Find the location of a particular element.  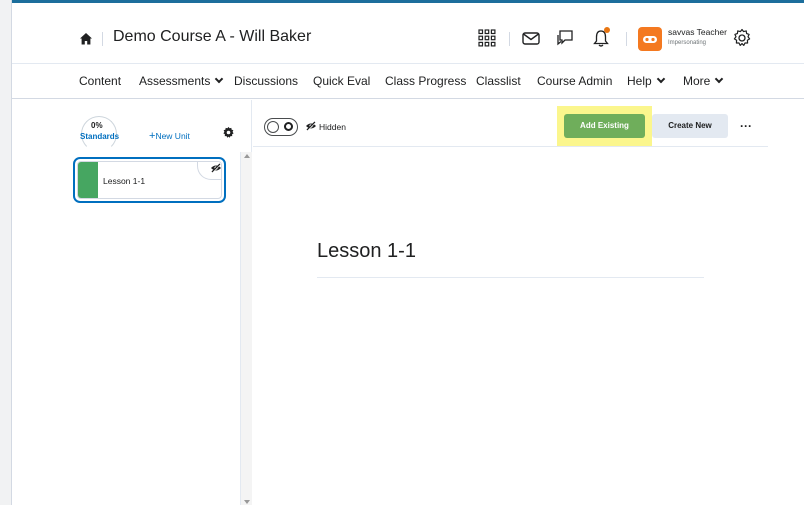

unit-card-lesson-1-1: Lesson 1-1 is located at coordinates (149, 180).